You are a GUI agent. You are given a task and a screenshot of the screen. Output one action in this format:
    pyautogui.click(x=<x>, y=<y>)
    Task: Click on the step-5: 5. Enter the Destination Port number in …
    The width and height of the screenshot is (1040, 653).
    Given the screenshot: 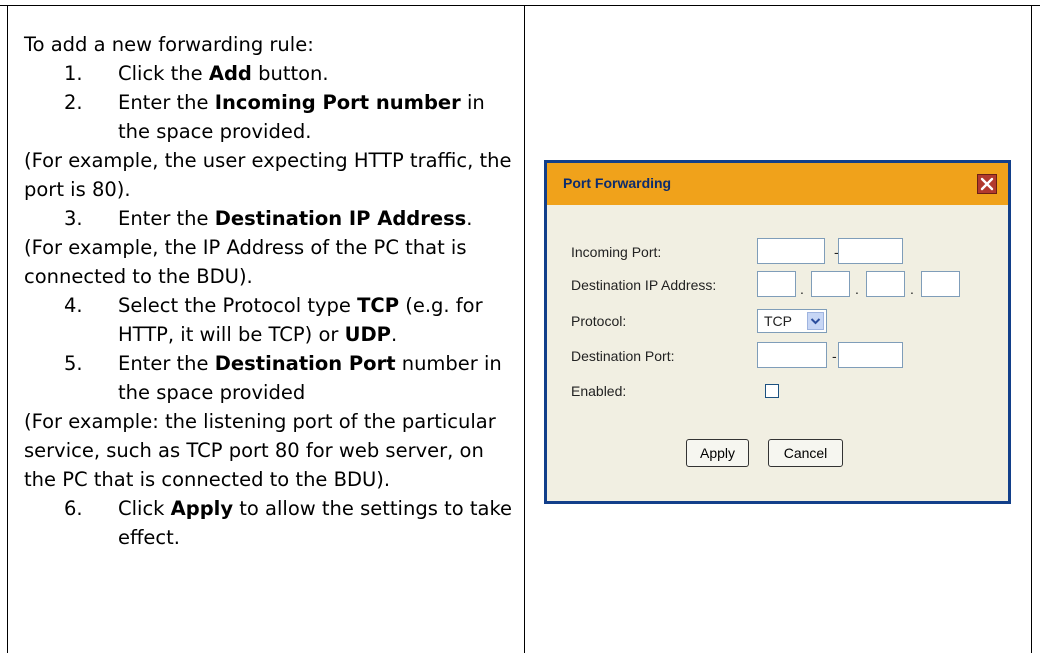 What is the action you would take?
    pyautogui.click(x=271, y=378)
    